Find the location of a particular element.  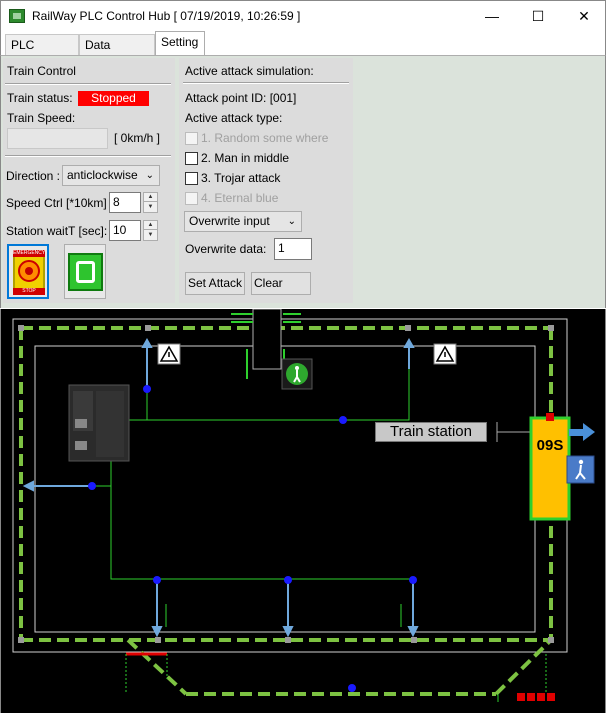

attack-type-2-checkbox is located at coordinates (191, 158).